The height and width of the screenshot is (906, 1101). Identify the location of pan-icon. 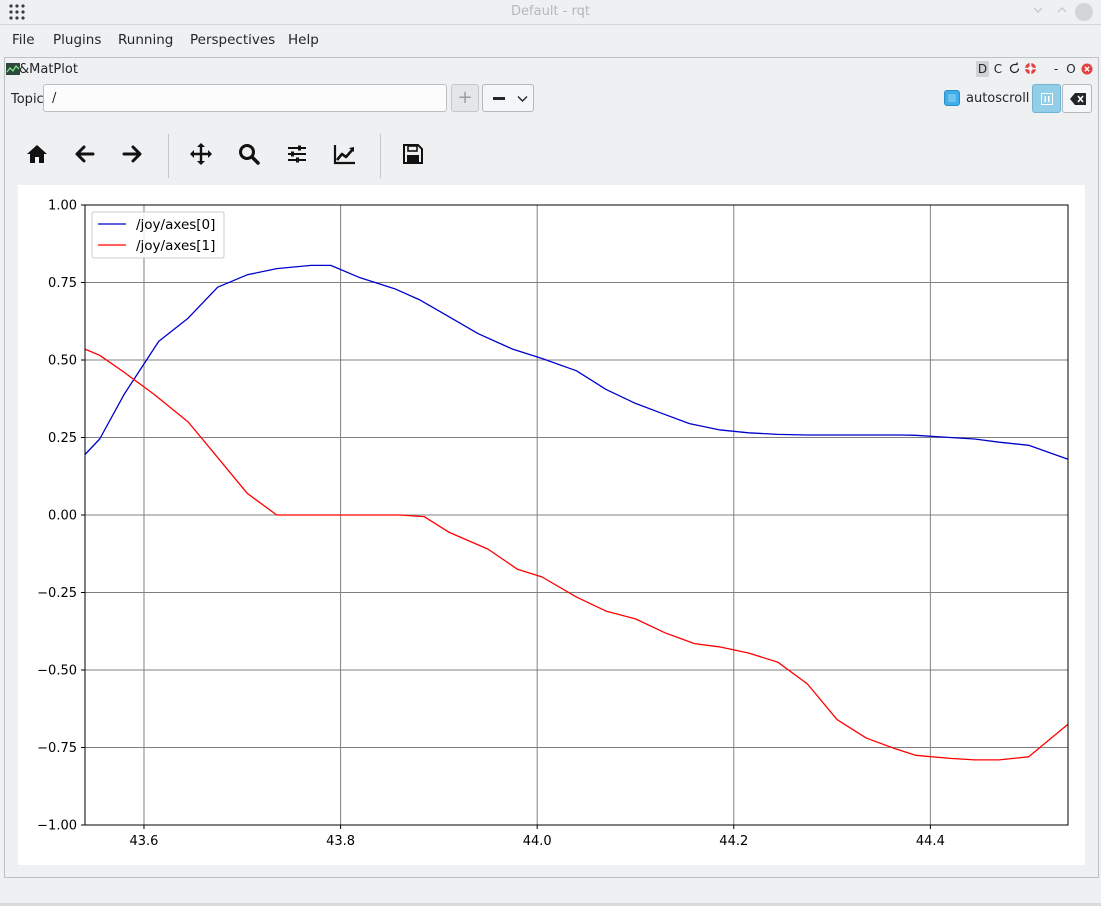
(201, 154).